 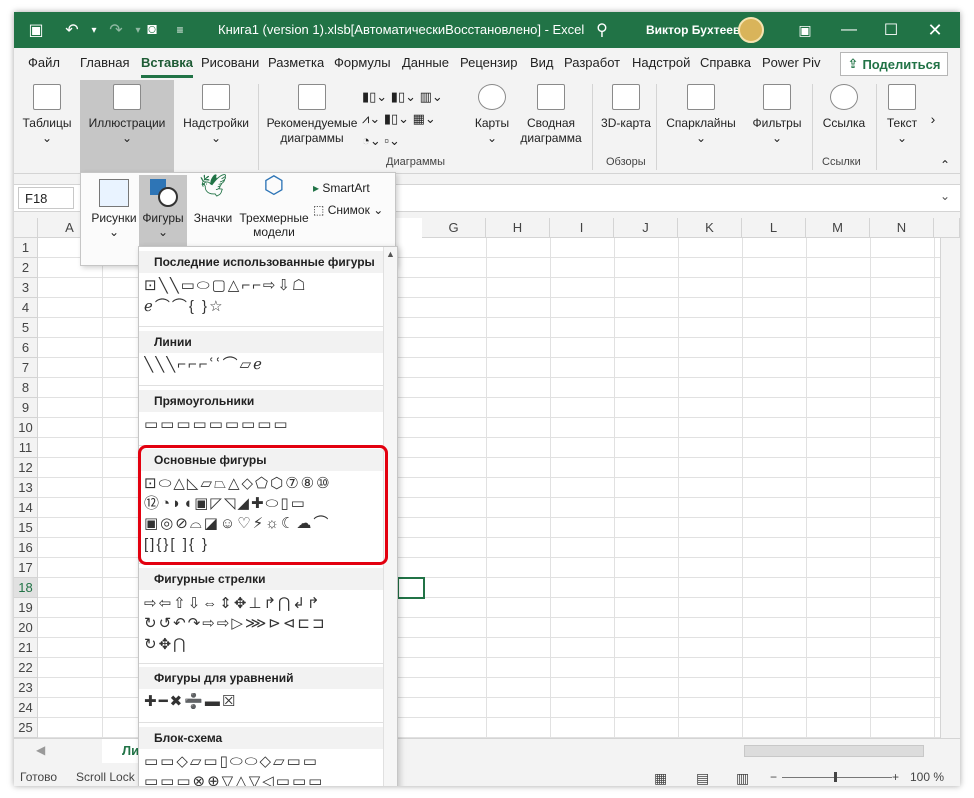 What do you see at coordinates (834, 751) in the screenshot?
I see `horizontal-scrollbar` at bounding box center [834, 751].